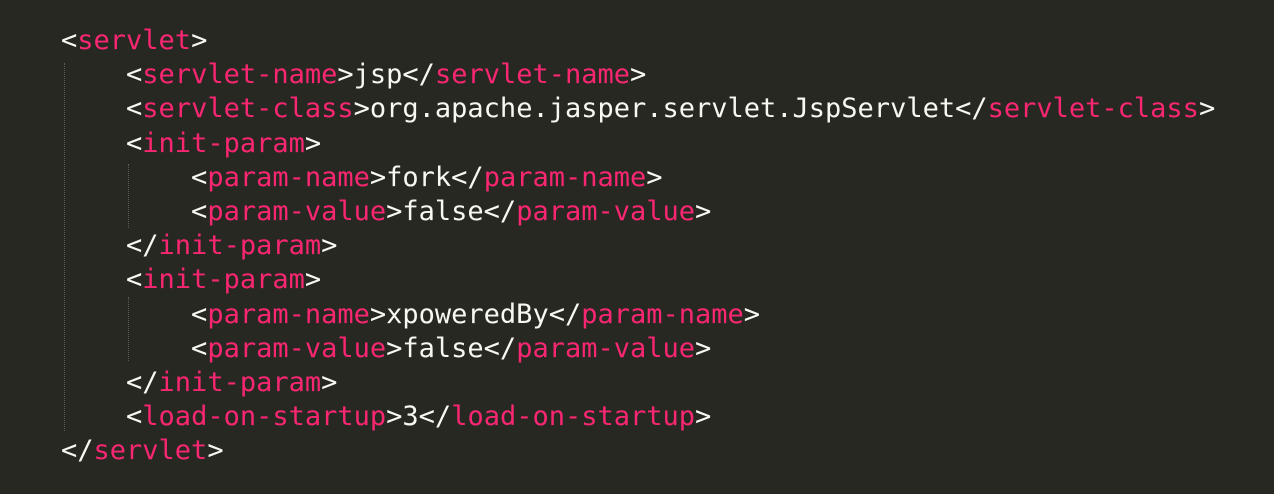 The image size is (1274, 494). What do you see at coordinates (638, 75) in the screenshot?
I see `code-line: <servlet-name>jsp</servlet-name>` at bounding box center [638, 75].